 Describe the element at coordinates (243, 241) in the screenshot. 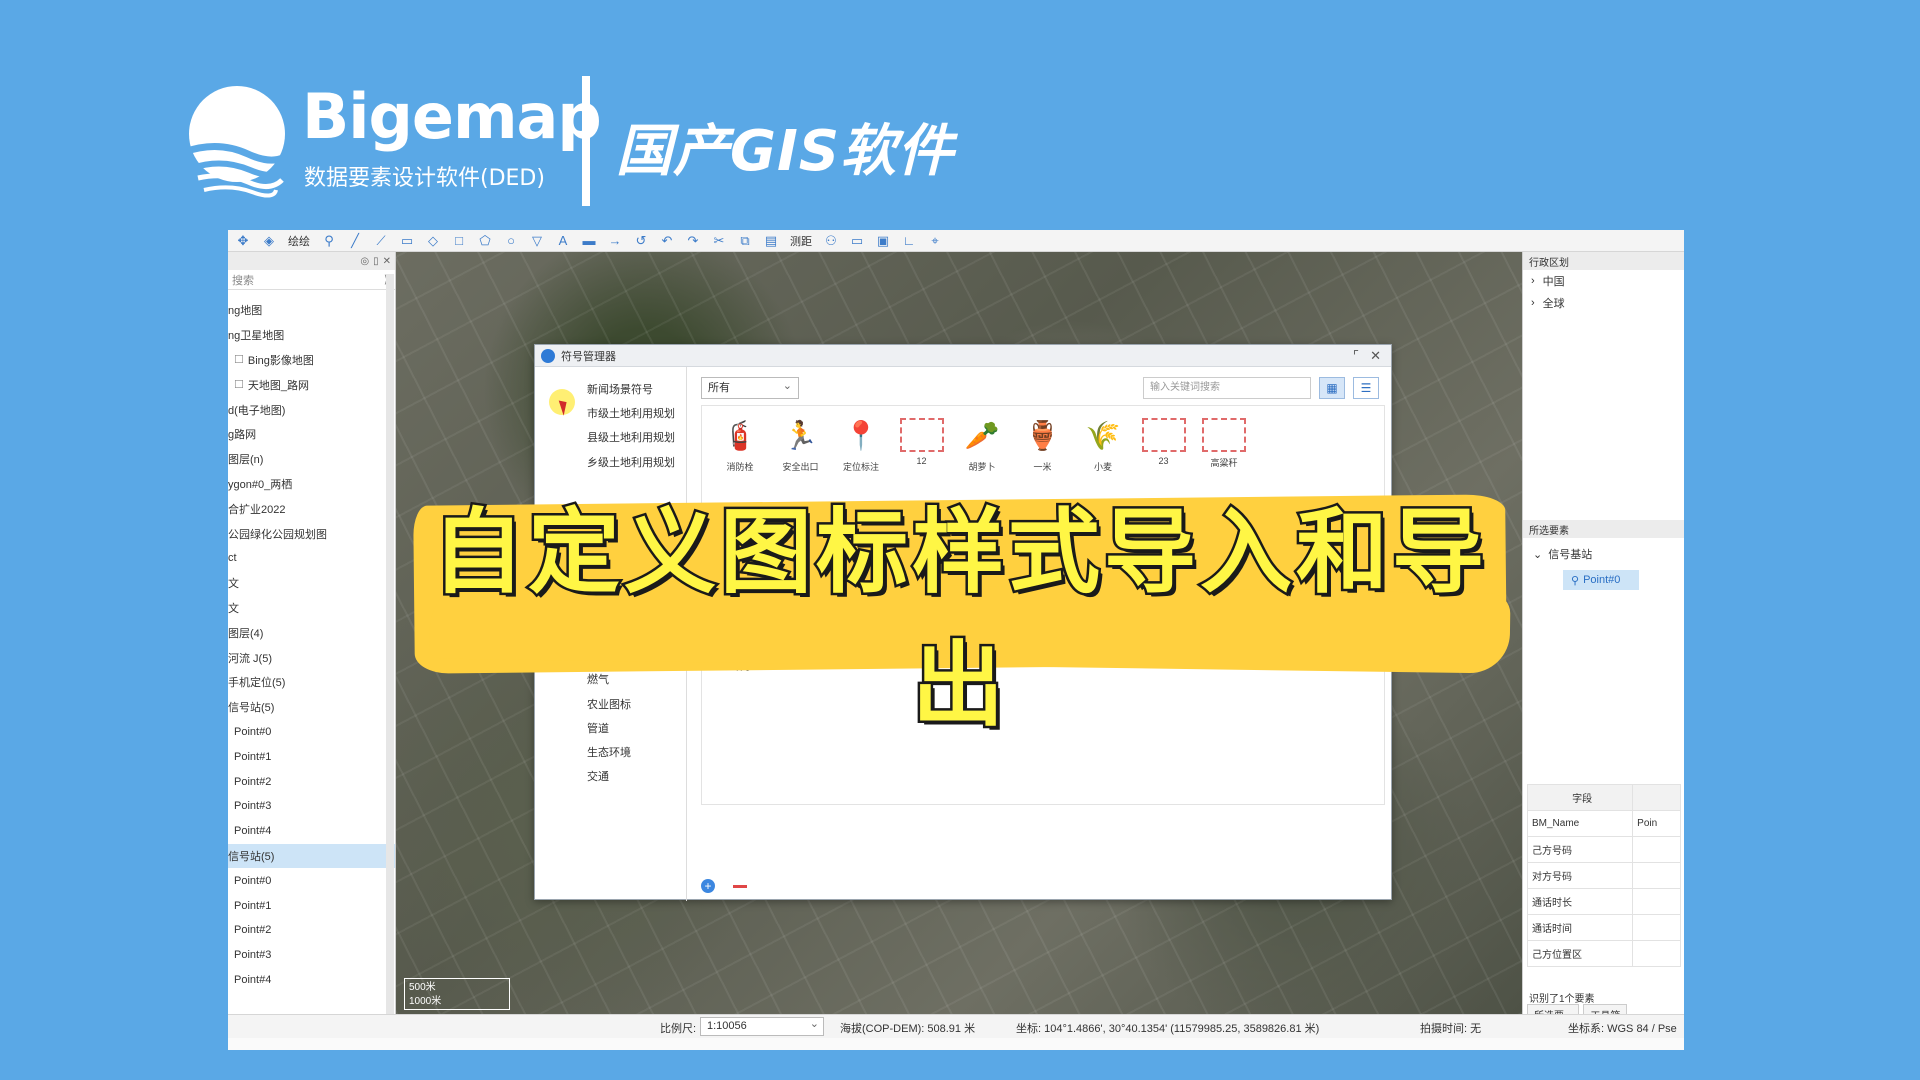

I see `pan-icon: ✥` at that location.